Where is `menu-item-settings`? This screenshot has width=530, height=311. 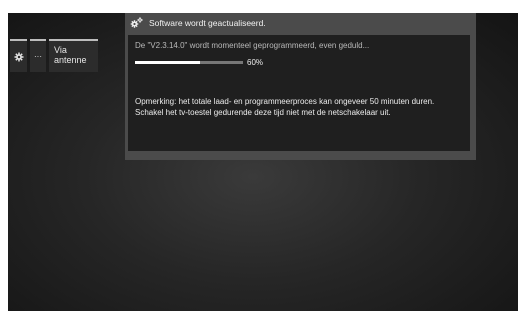
menu-item-settings is located at coordinates (18, 55).